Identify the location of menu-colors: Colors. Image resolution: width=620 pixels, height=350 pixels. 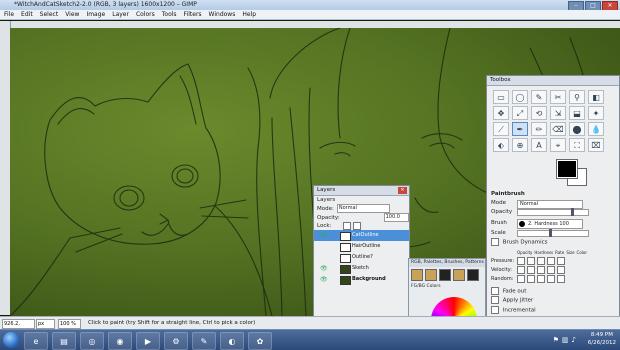
(145, 14).